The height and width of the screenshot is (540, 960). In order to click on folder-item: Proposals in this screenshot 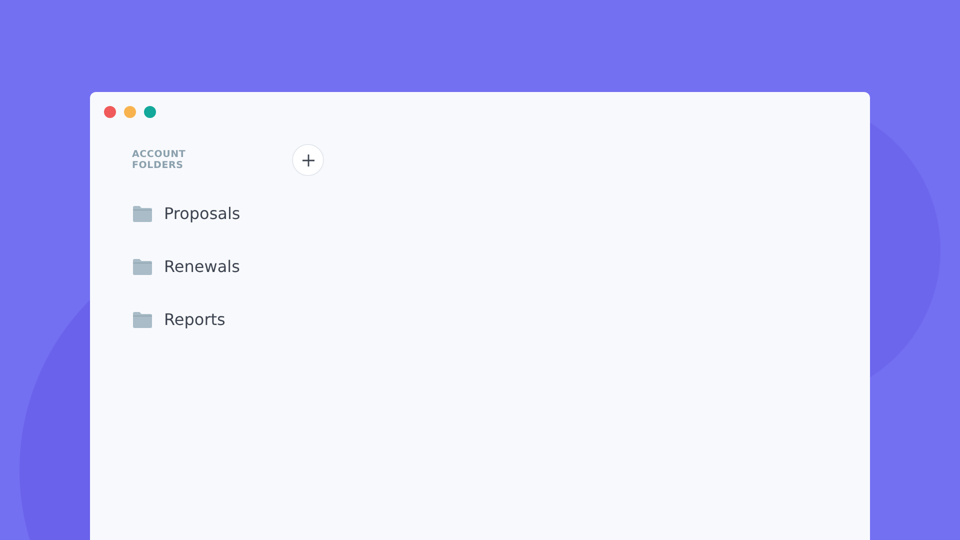, I will do `click(501, 213)`.